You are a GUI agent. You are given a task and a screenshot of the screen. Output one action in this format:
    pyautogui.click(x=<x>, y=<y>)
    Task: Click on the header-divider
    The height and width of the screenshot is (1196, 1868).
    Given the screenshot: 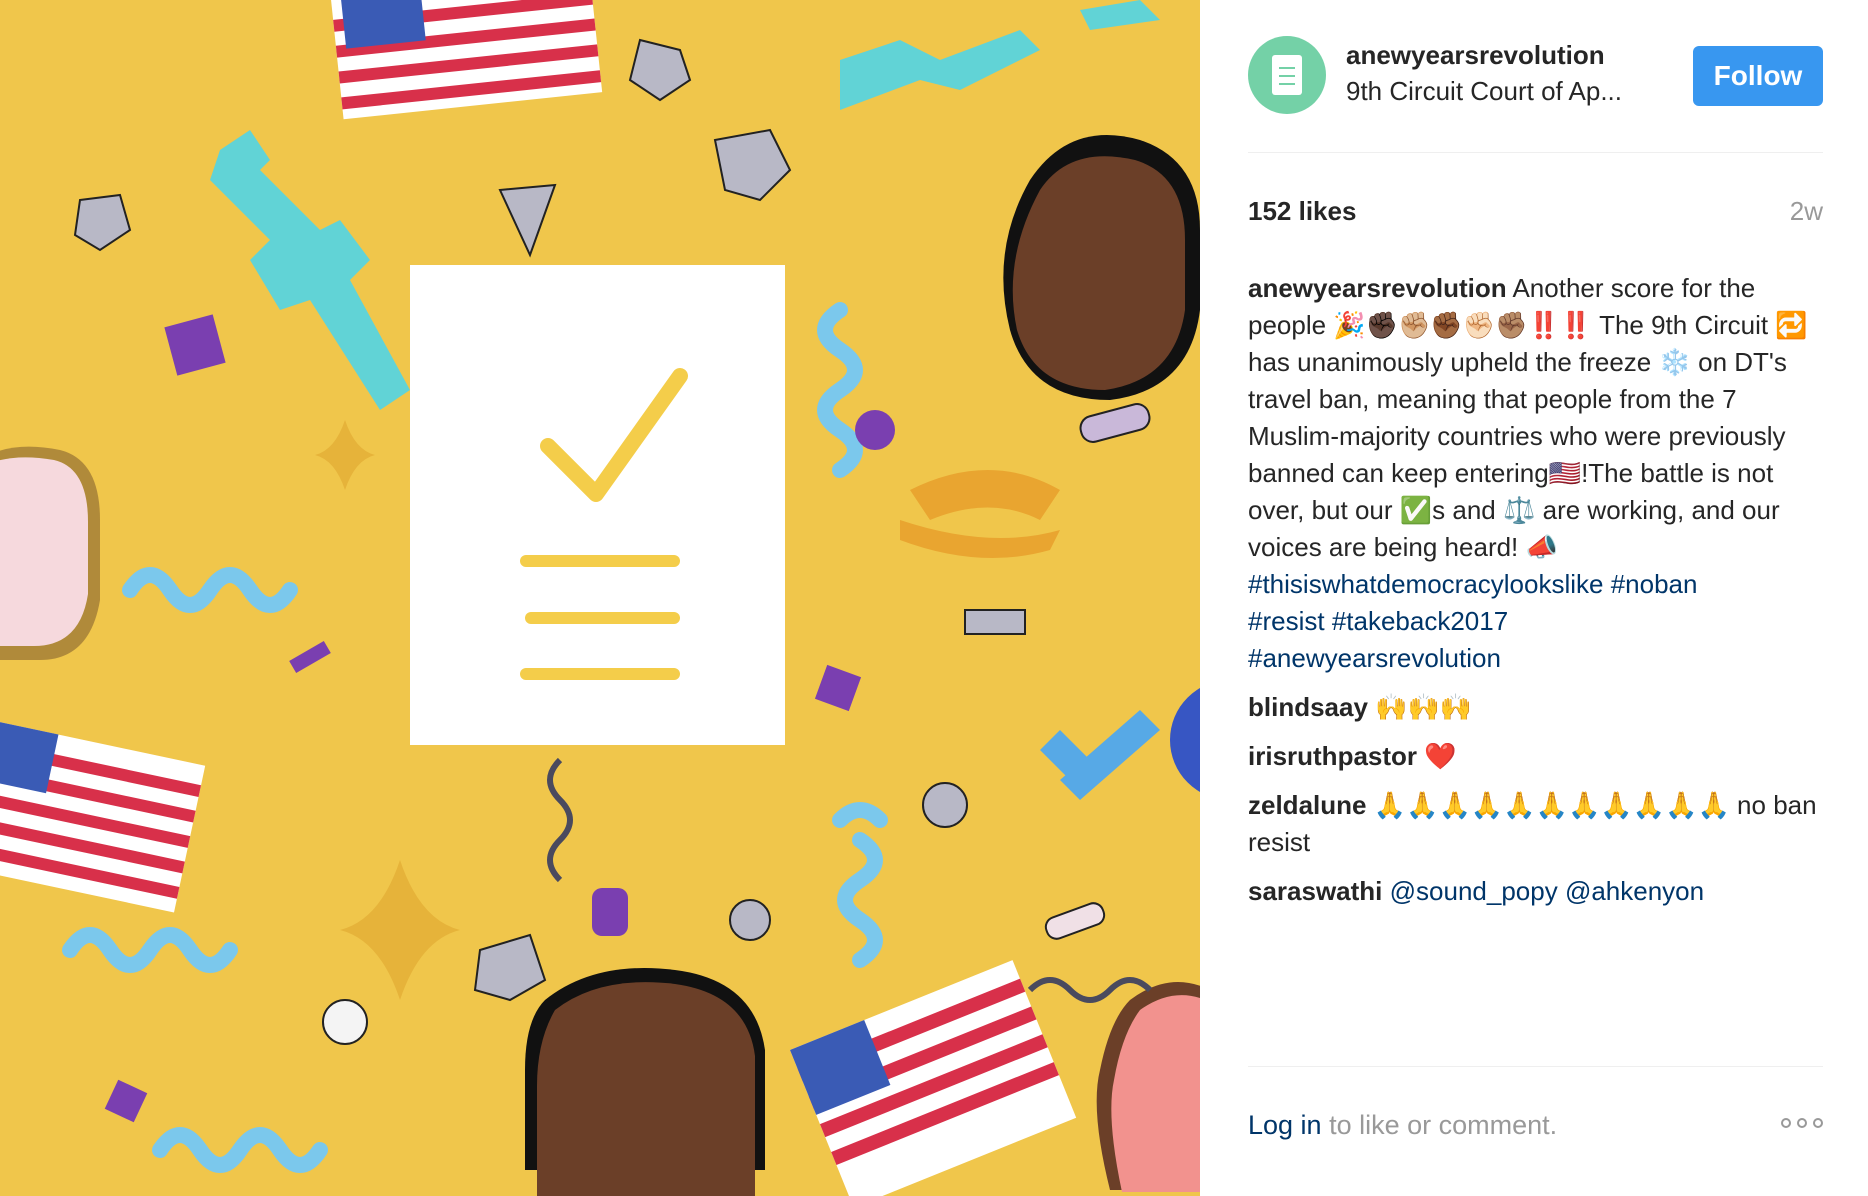 What is the action you would take?
    pyautogui.click(x=1535, y=152)
    